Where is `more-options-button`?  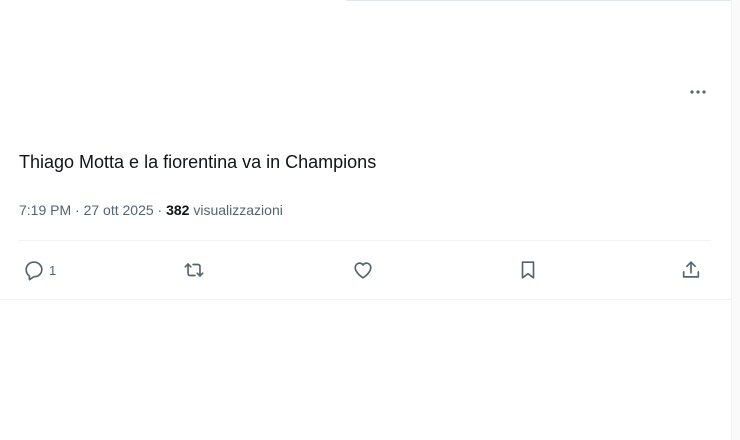 more-options-button is located at coordinates (698, 94).